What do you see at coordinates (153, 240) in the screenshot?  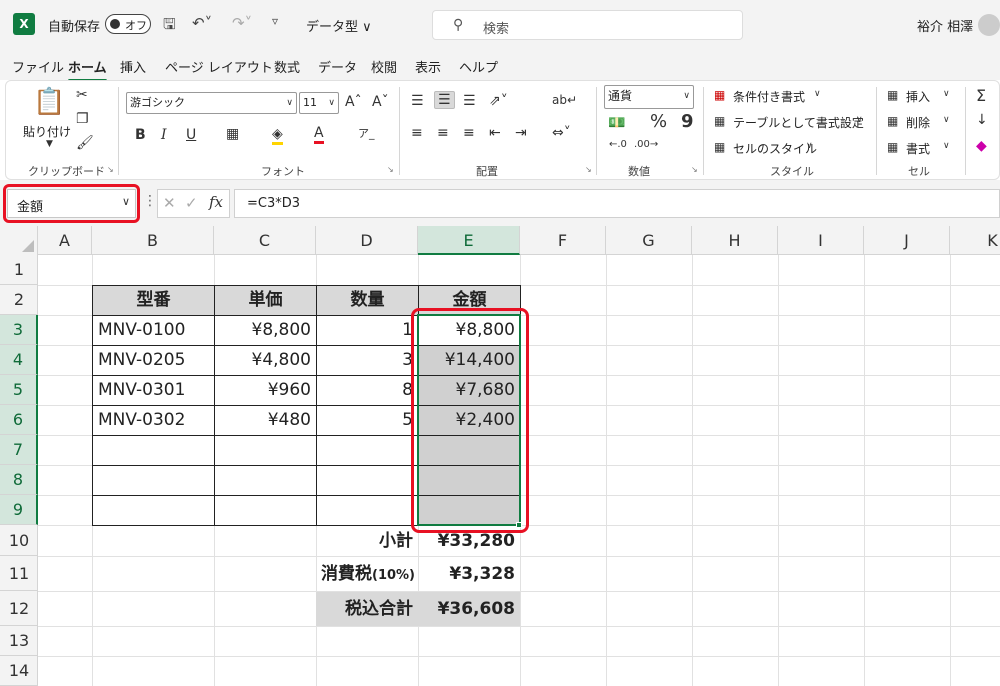 I see `column-header-b: B` at bounding box center [153, 240].